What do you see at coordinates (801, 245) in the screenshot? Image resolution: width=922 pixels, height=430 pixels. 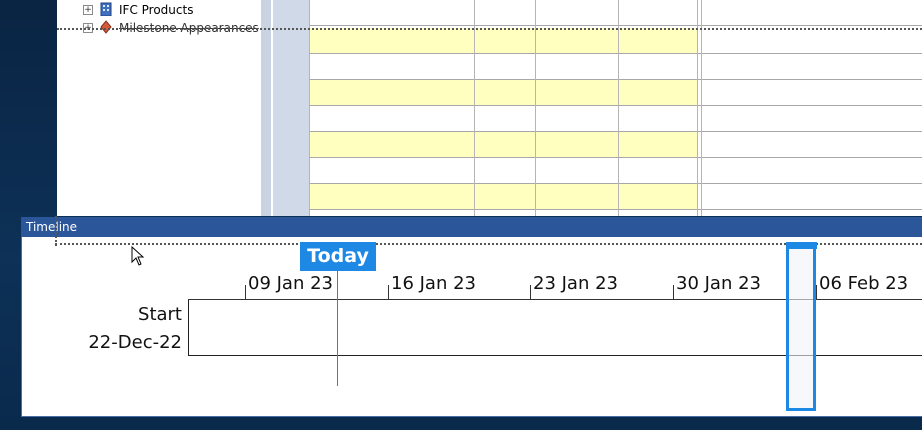 I see `selection-handle-cap` at bounding box center [801, 245].